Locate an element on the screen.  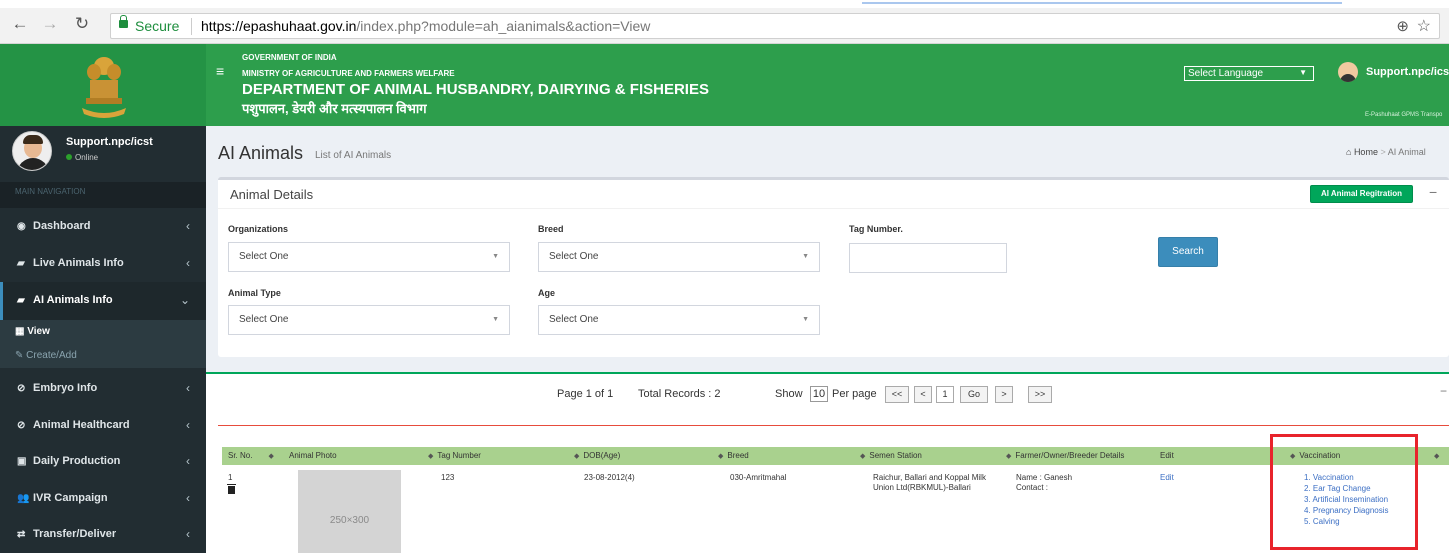
animal-type-select: Select One ▼ is located at coordinates (369, 320).